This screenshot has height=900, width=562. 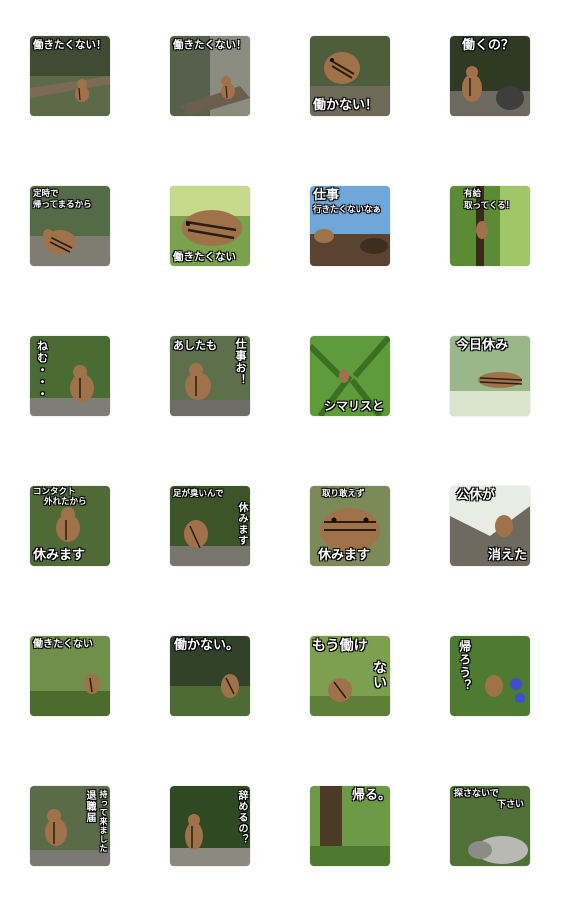 I want to click on sticker-caption-line1: 公休が, so click(x=476, y=495).